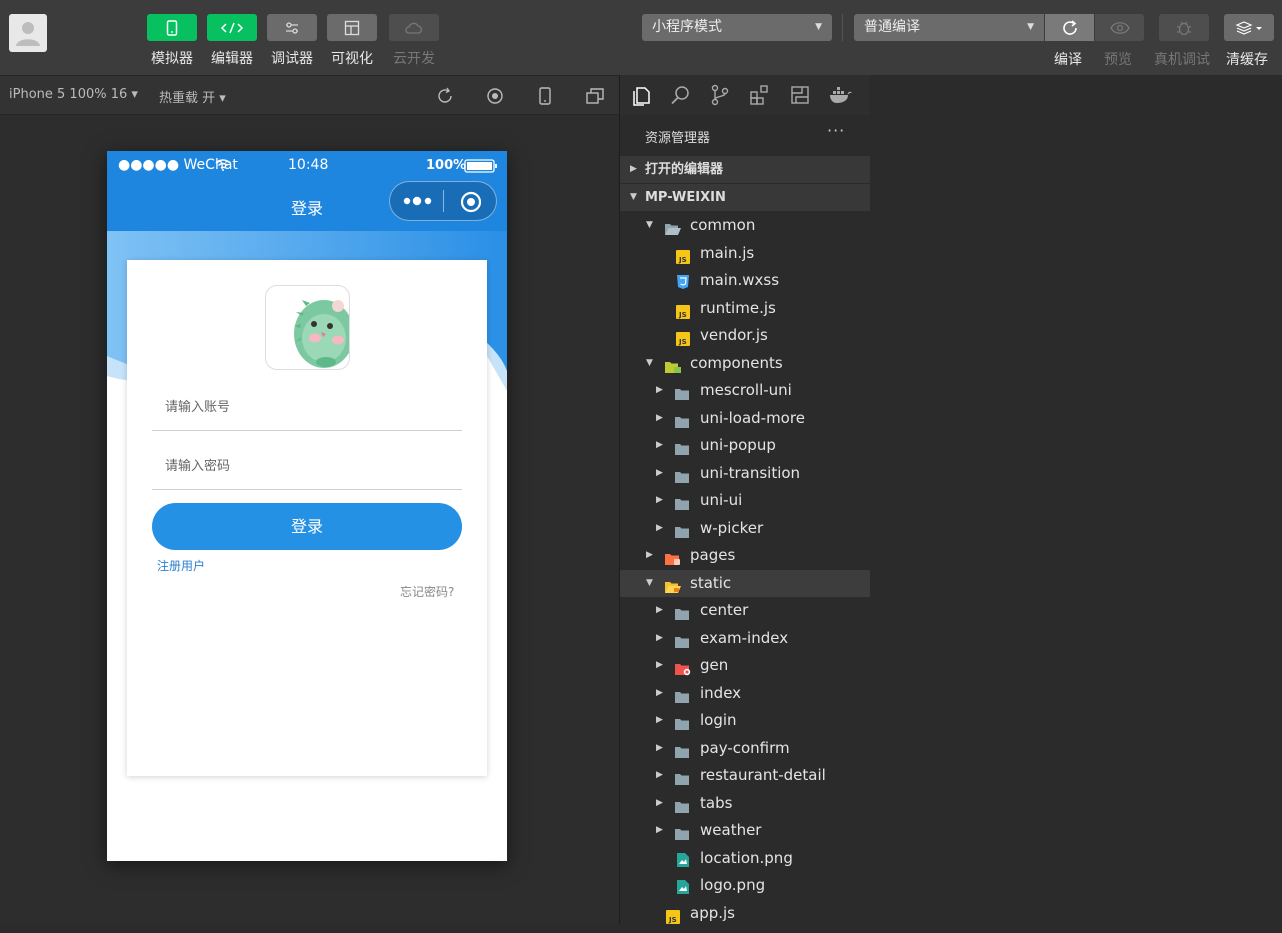 This screenshot has width=1282, height=933. What do you see at coordinates (745, 363) in the screenshot?
I see `file-tree-item: ▼ components` at bounding box center [745, 363].